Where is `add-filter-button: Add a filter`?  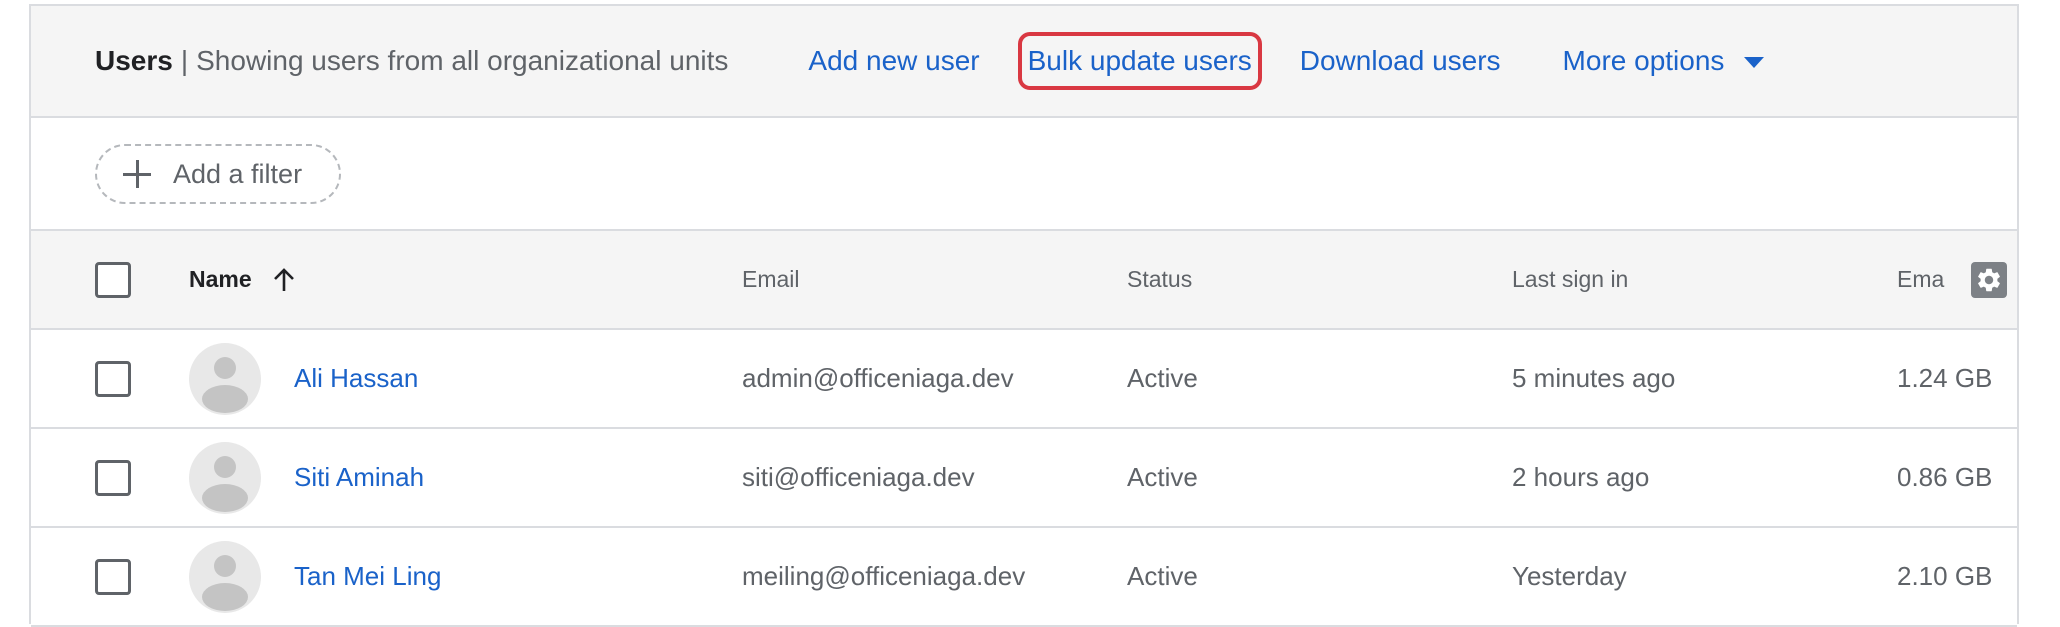
add-filter-button: Add a filter is located at coordinates (218, 174).